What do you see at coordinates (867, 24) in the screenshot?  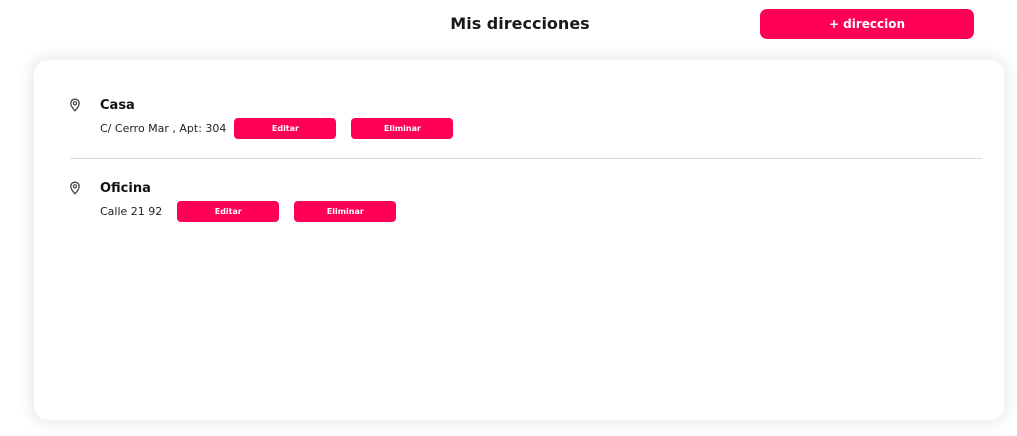 I see `add-address-button: + direccion` at bounding box center [867, 24].